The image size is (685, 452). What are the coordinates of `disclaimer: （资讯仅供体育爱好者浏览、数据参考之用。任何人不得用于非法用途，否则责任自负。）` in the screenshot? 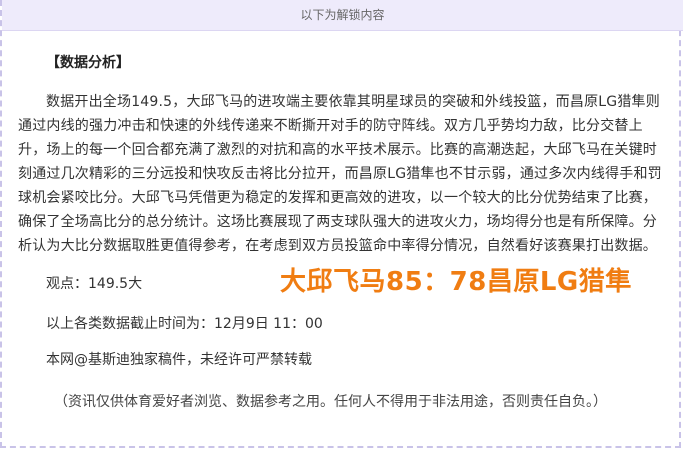 It's located at (330, 402).